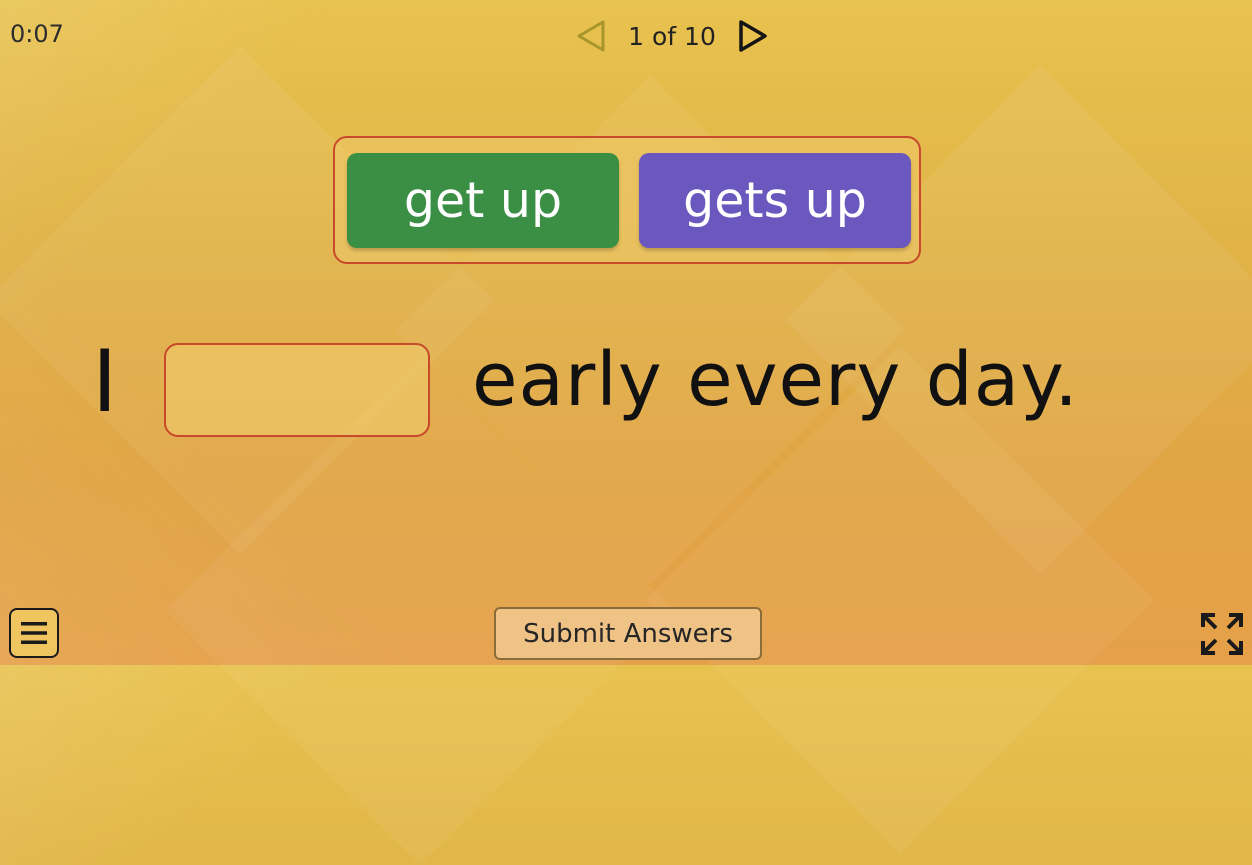  I want to click on next-question-button, so click(753, 36).